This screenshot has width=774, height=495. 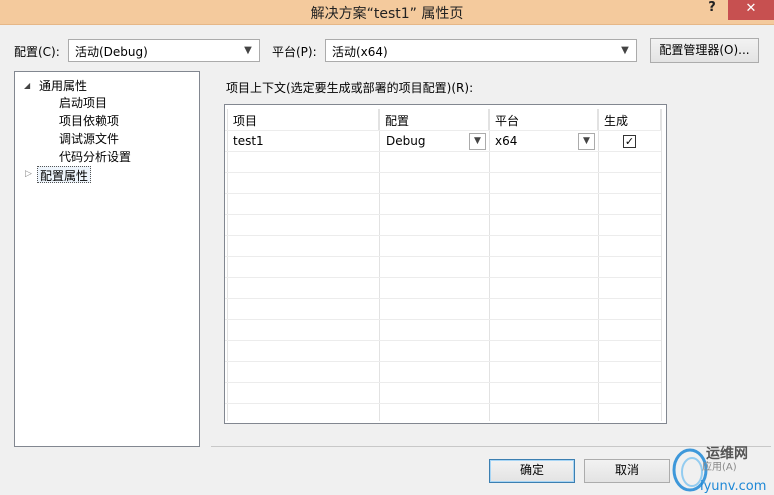 What do you see at coordinates (248, 141) in the screenshot?
I see `cell-project: test1` at bounding box center [248, 141].